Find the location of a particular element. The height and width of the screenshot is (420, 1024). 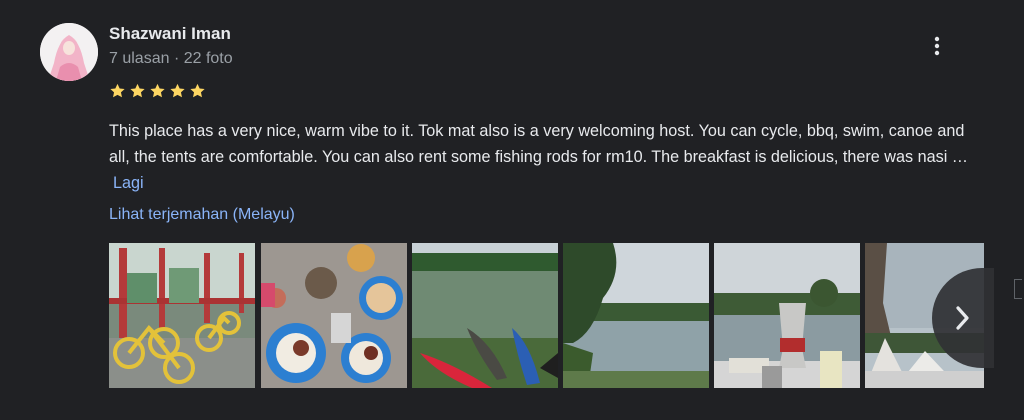

more-vert-icon is located at coordinates (937, 46).